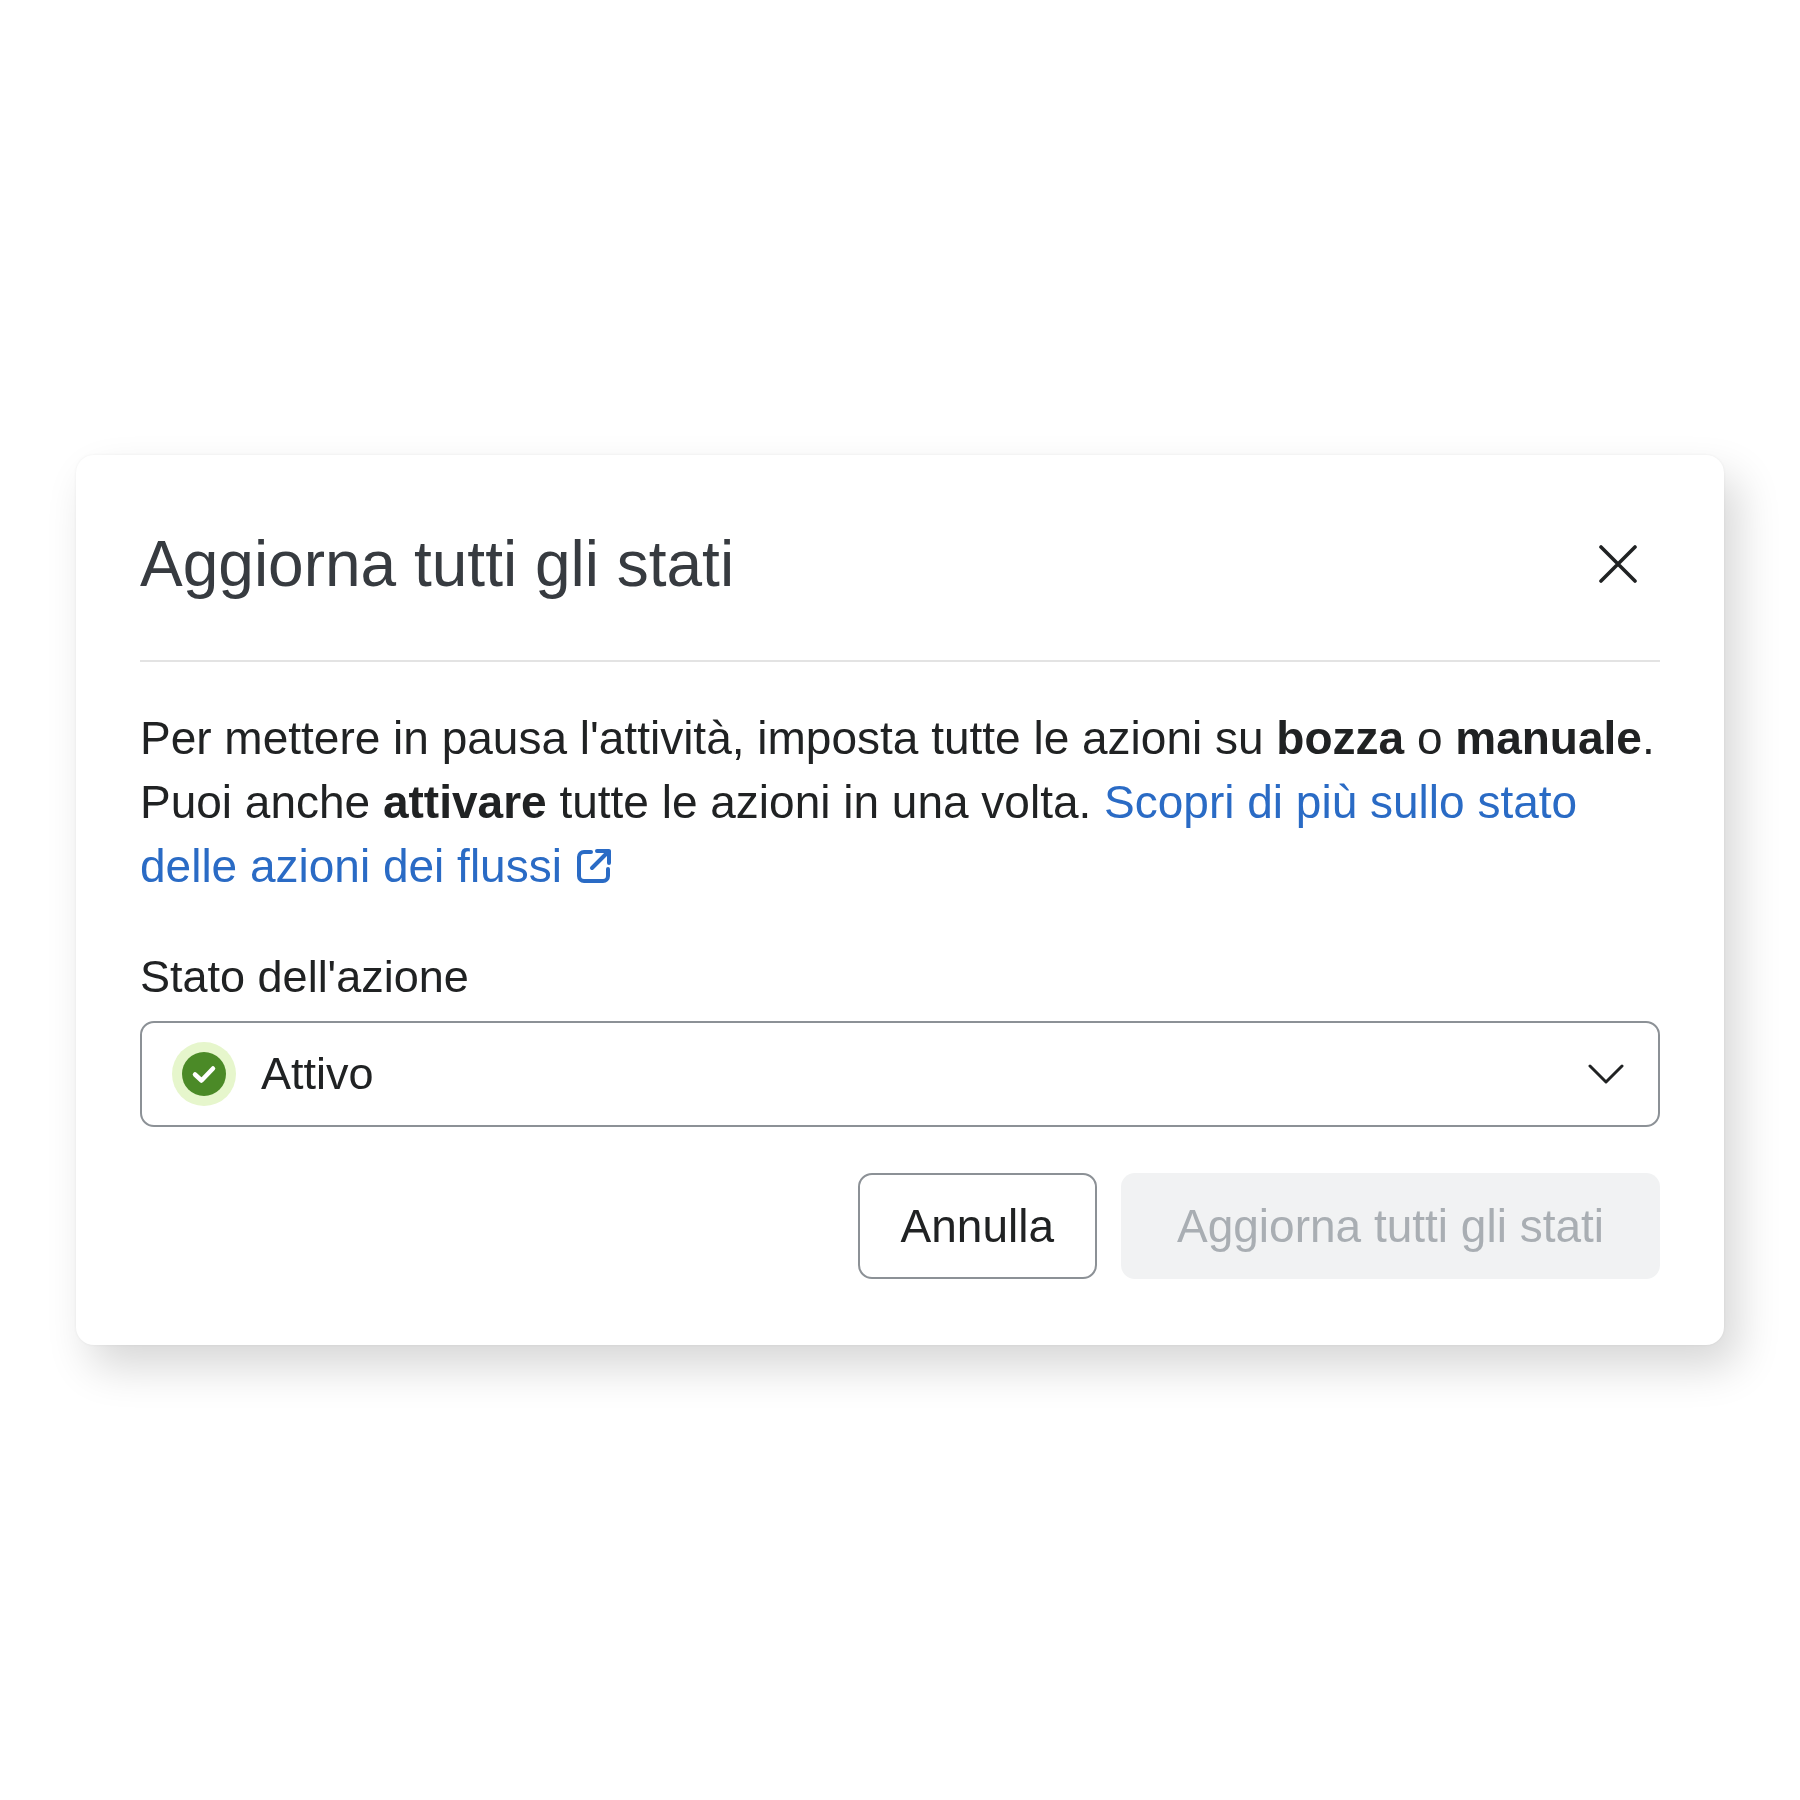 This screenshot has height=1800, width=1800. Describe the element at coordinates (977, 1226) in the screenshot. I see `cancel-button: Annulla` at that location.